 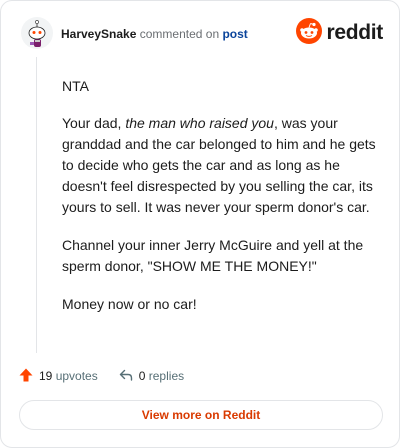 What do you see at coordinates (37, 33) in the screenshot?
I see `snoo-avatar-icon` at bounding box center [37, 33].